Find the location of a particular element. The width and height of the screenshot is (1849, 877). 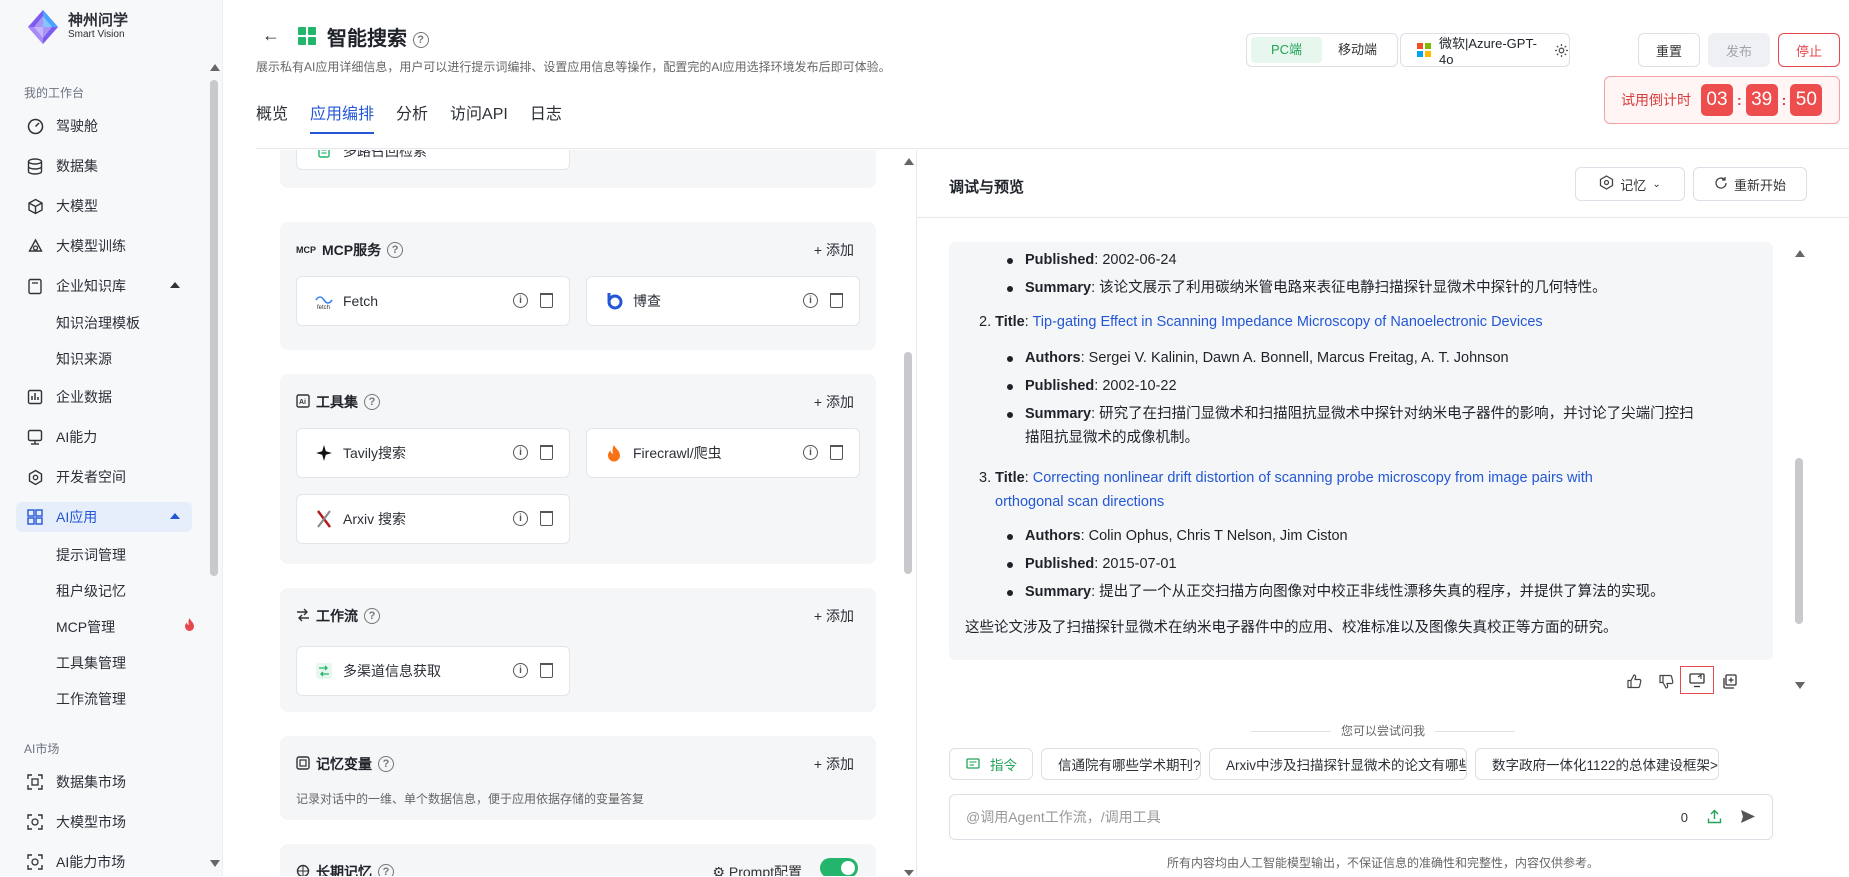

config-scroll-down is located at coordinates (909, 873).